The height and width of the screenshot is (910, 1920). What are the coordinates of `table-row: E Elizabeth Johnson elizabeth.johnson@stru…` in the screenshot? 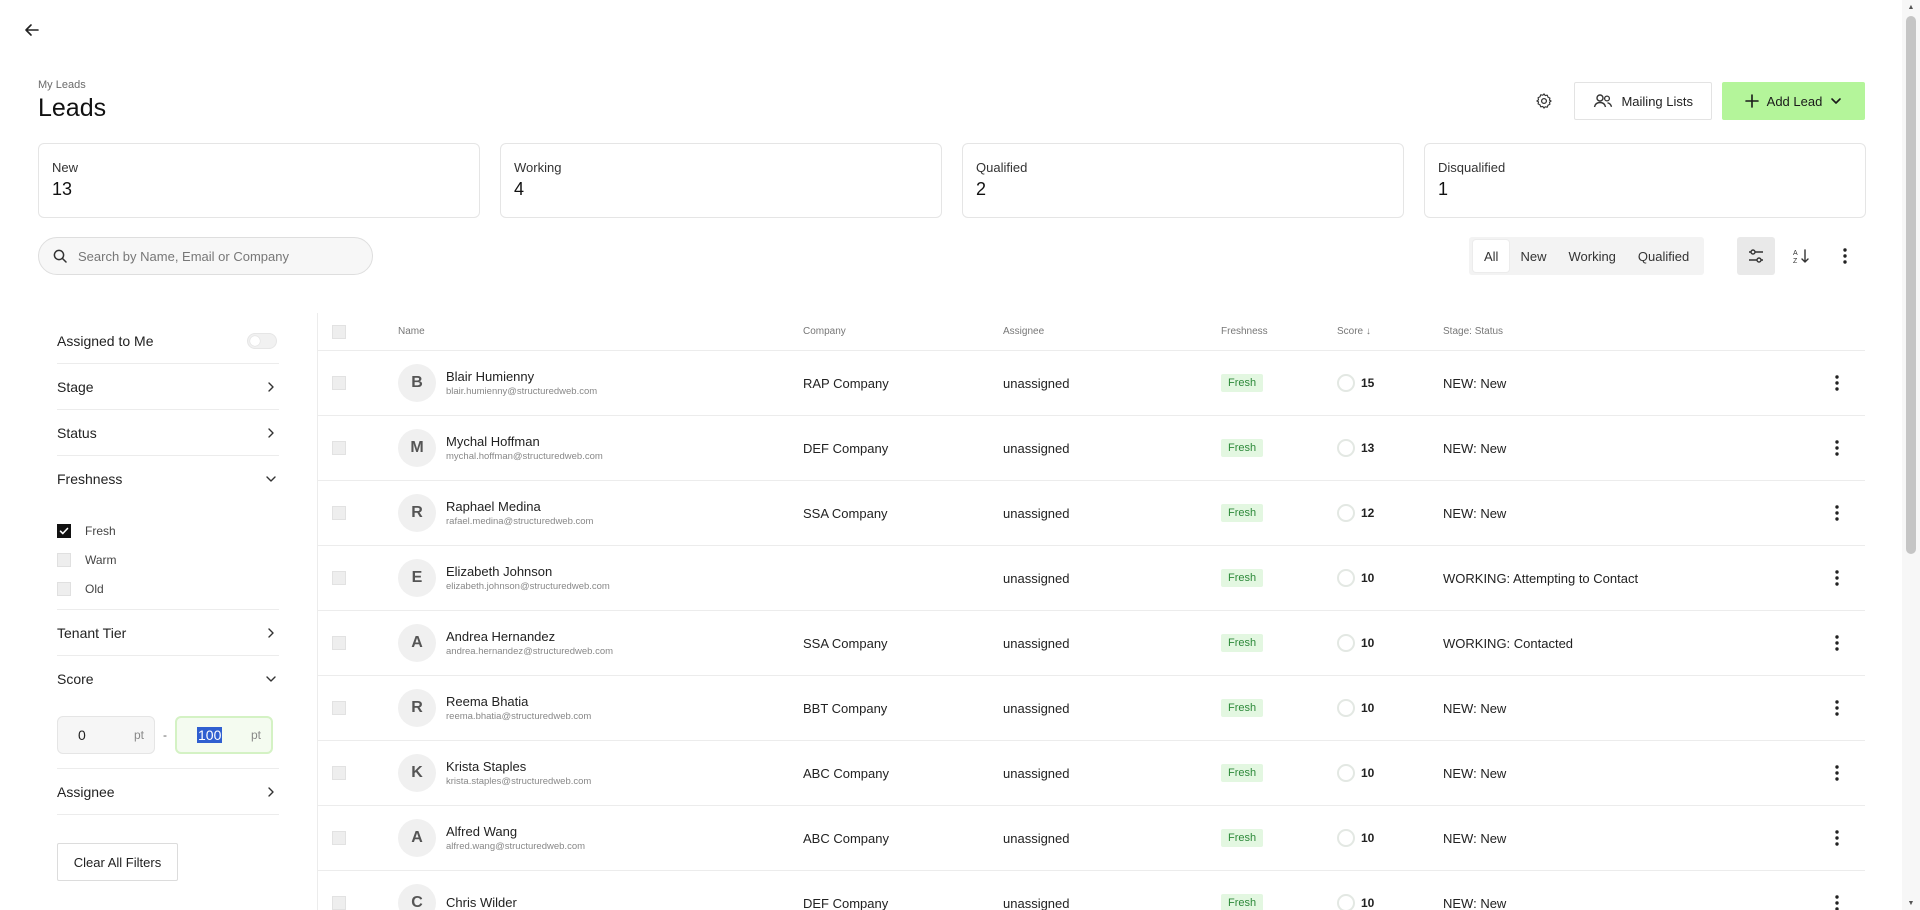 It's located at (1091, 578).